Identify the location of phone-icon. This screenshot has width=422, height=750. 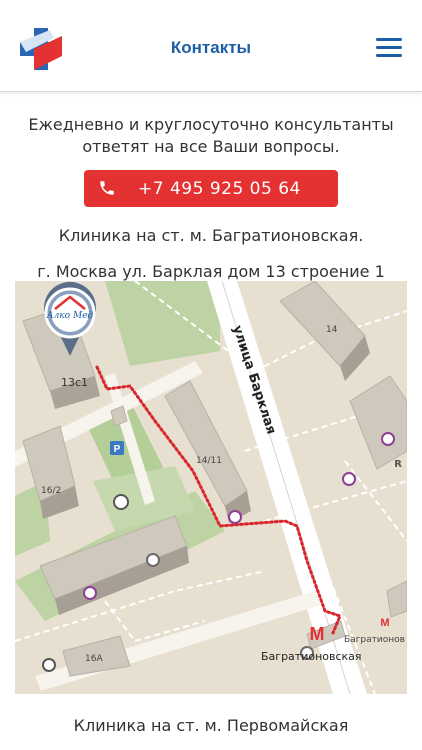
(107, 188).